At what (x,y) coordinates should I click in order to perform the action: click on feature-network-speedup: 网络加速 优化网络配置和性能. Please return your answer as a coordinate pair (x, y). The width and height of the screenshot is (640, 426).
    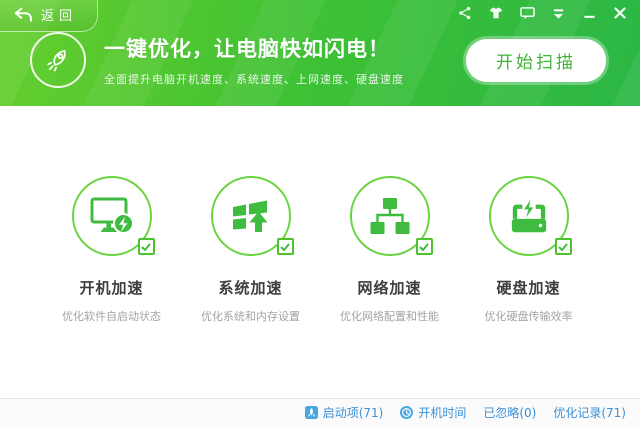
    Looking at the image, I should click on (389, 287).